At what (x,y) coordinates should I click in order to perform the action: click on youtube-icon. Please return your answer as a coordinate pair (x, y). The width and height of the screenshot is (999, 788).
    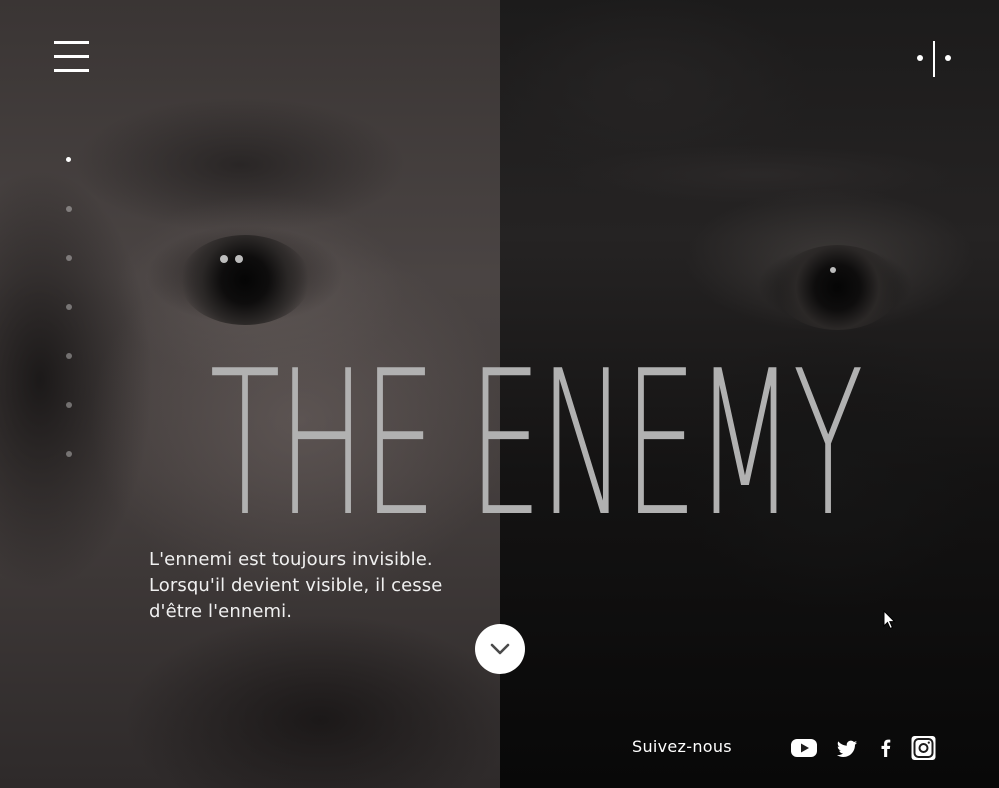
    Looking at the image, I should click on (804, 748).